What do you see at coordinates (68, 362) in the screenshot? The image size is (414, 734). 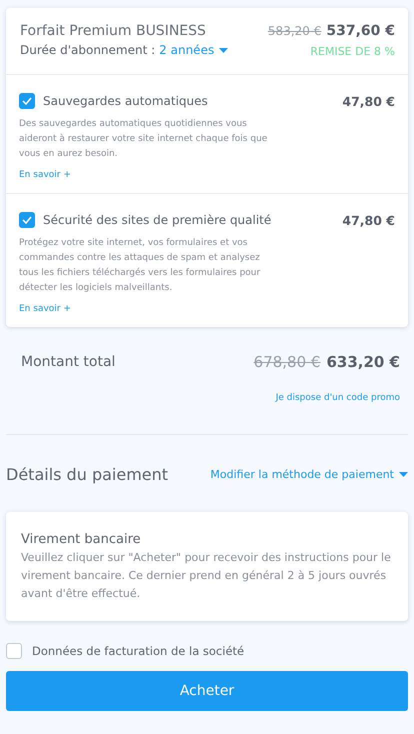 I see `total-label: Montant total` at bounding box center [68, 362].